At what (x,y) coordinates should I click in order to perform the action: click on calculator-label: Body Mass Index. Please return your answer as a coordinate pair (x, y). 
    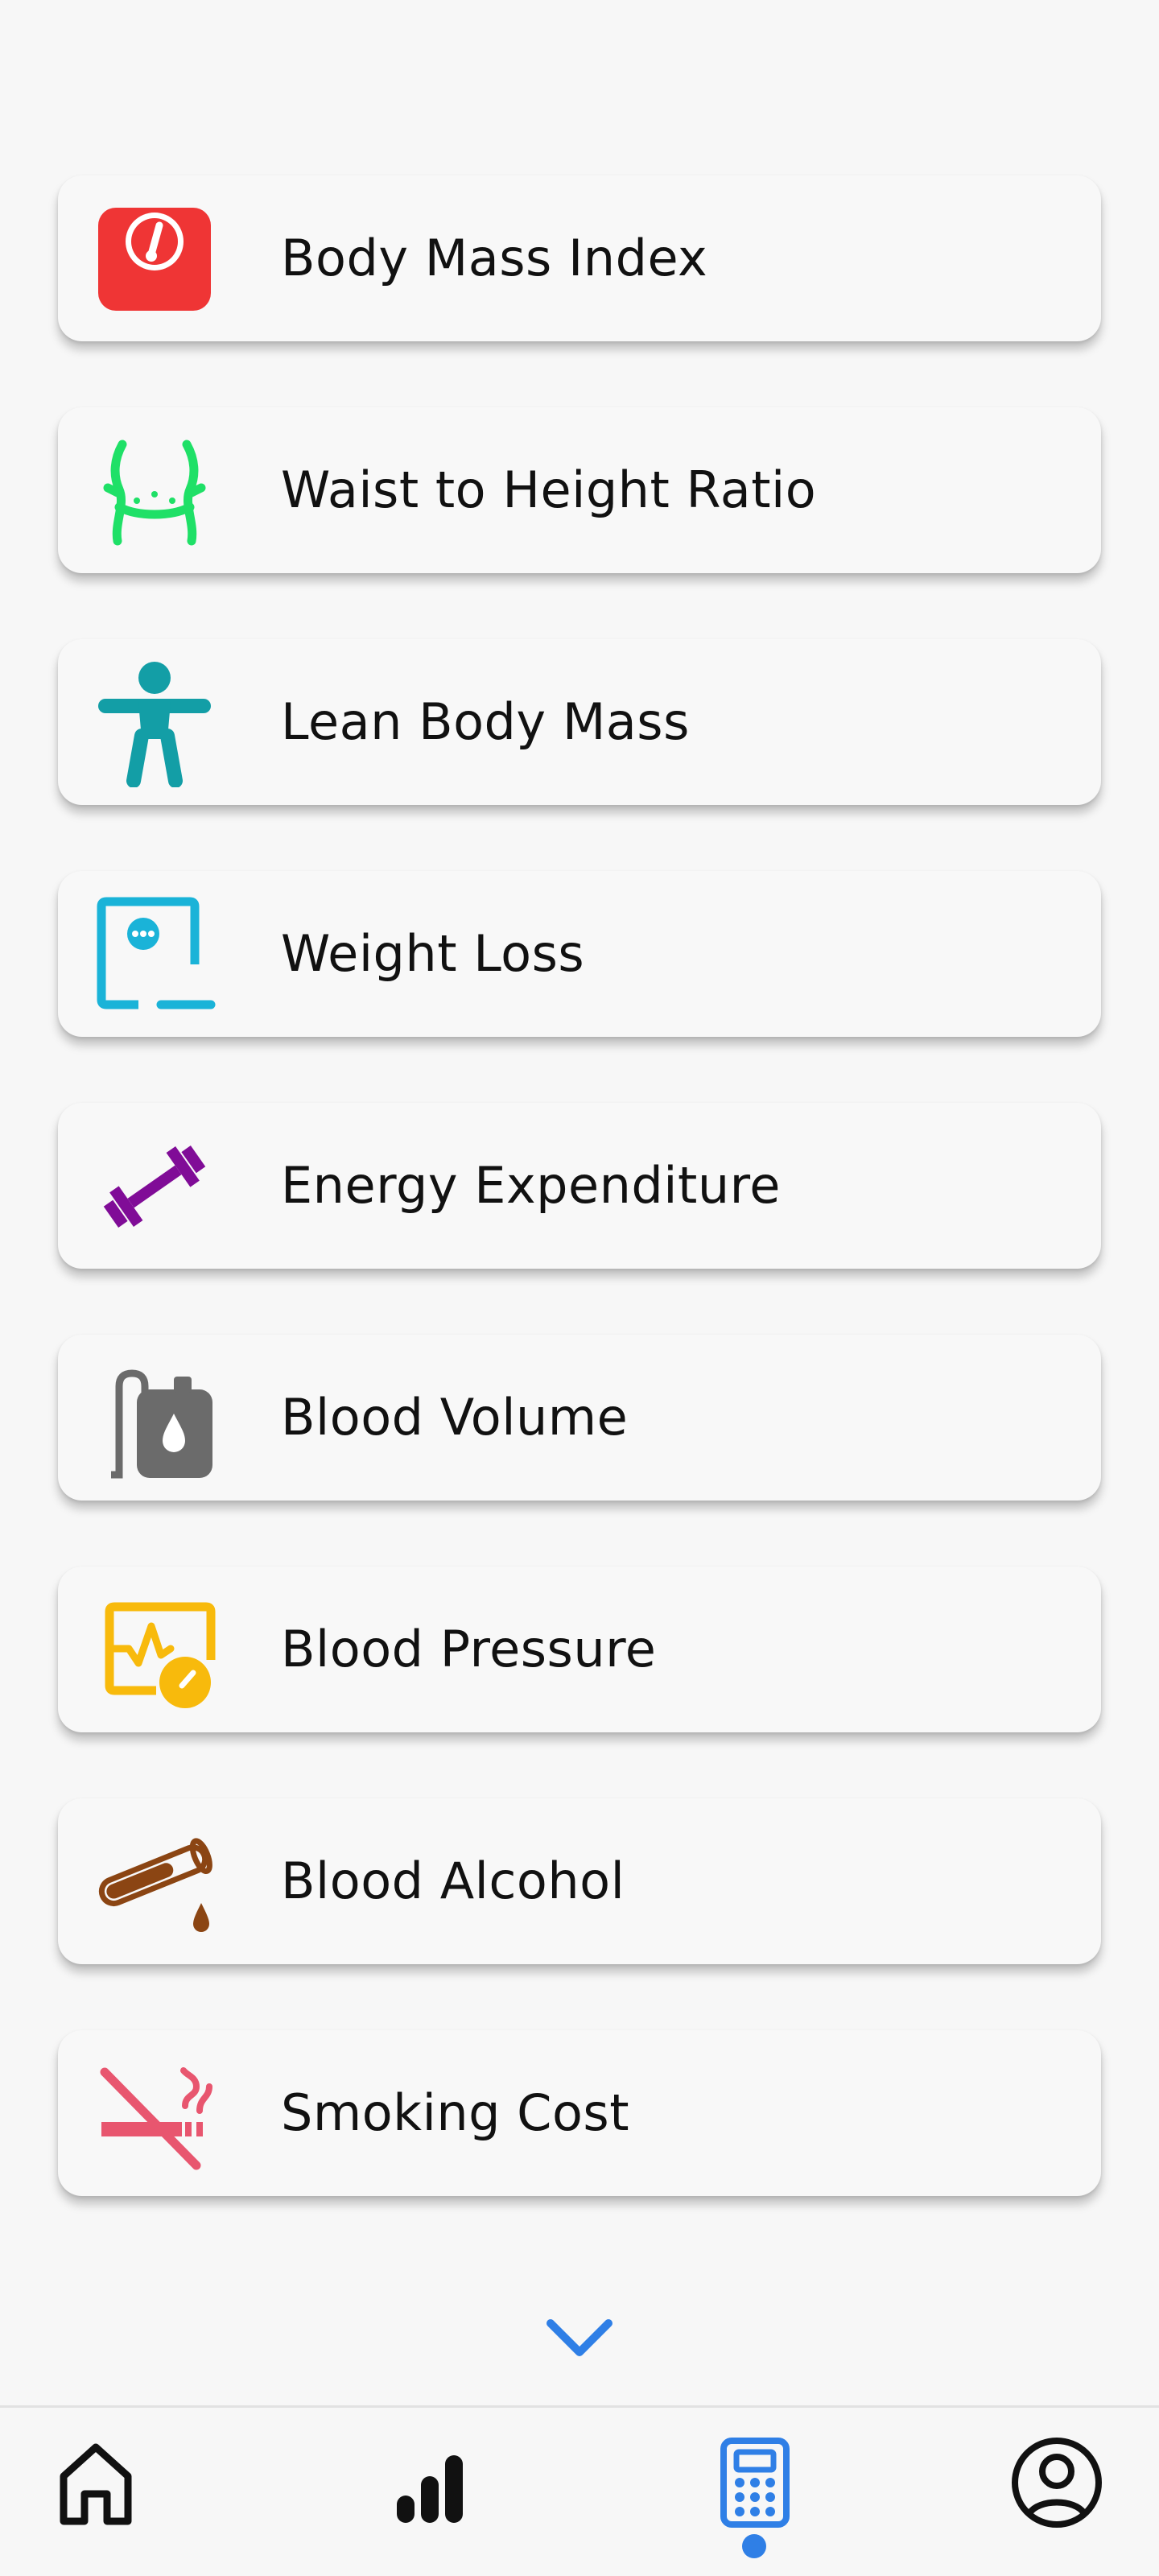
    Looking at the image, I should click on (494, 258).